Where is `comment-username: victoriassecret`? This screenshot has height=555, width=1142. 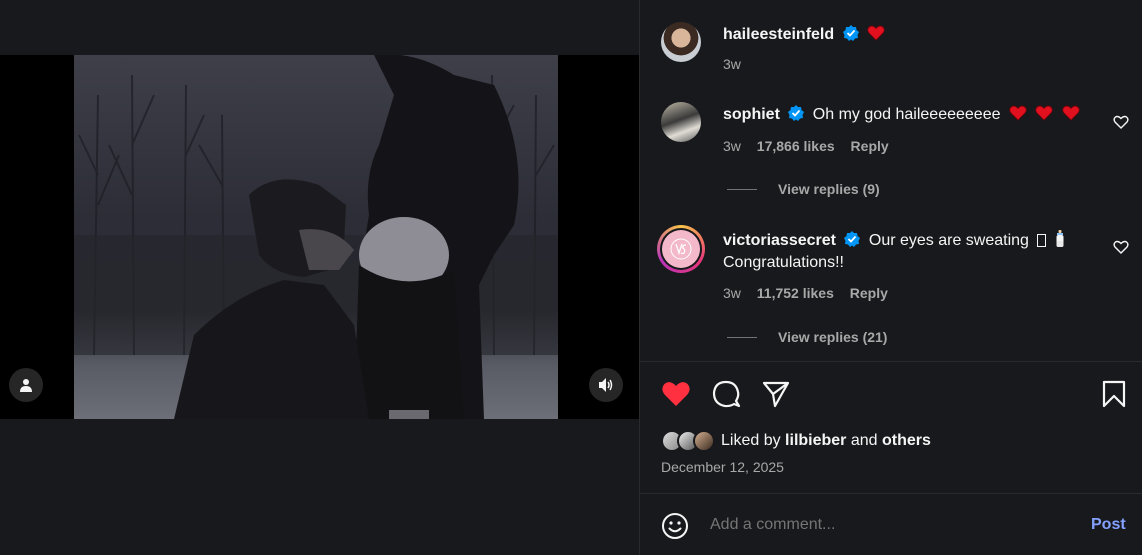 comment-username: victoriassecret is located at coordinates (779, 240).